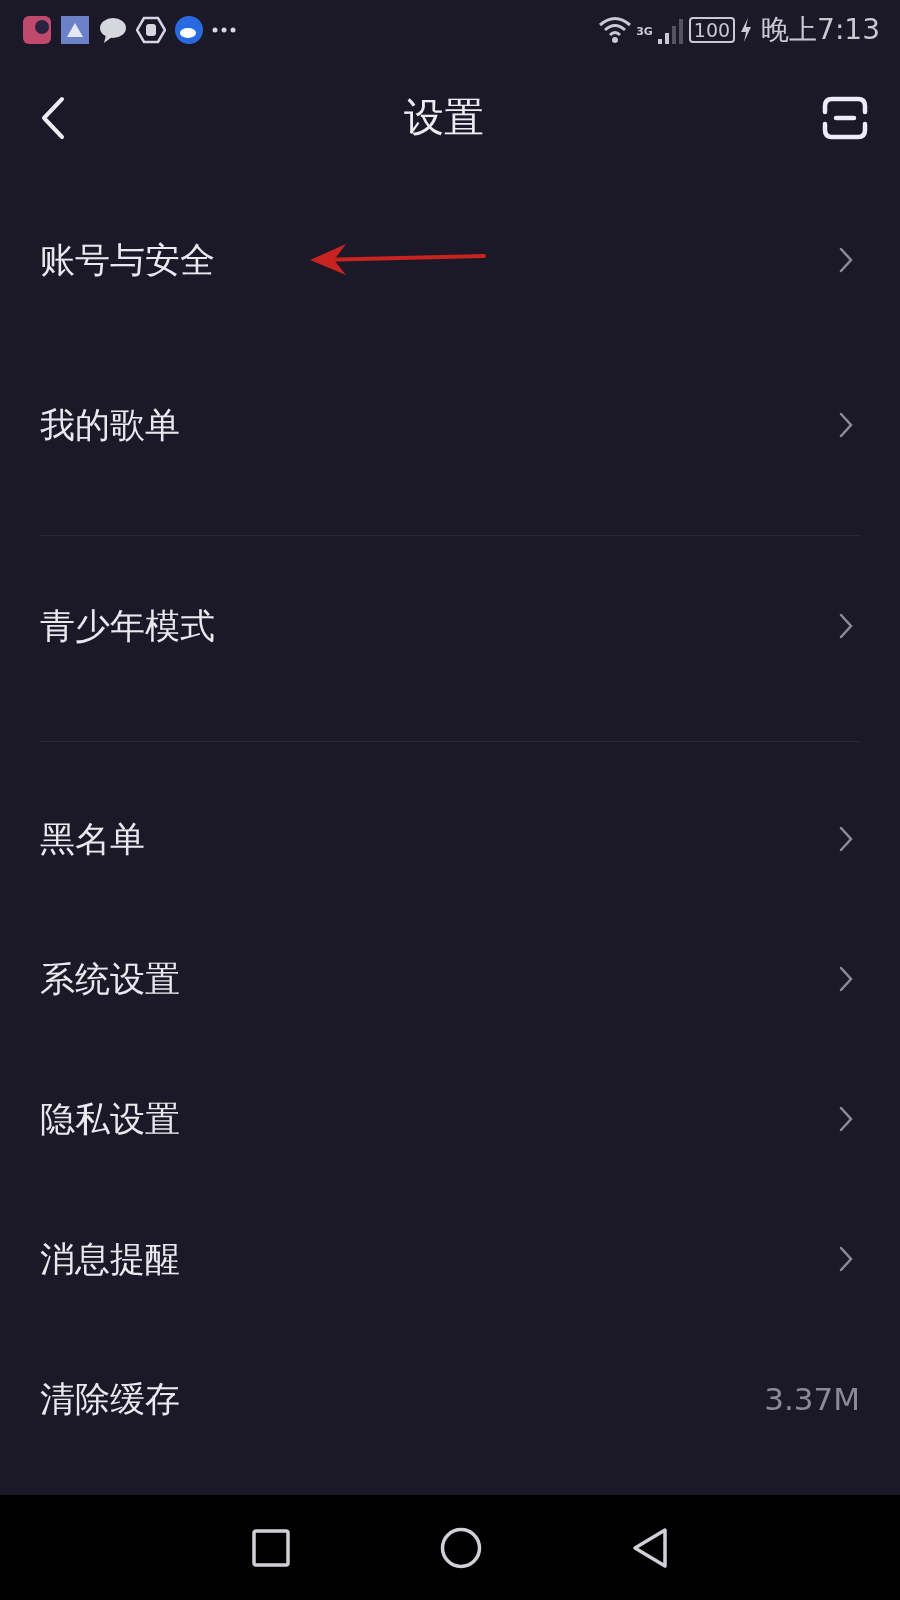 The height and width of the screenshot is (1600, 900). Describe the element at coordinates (712, 30) in the screenshot. I see `battery-level: 100` at that location.